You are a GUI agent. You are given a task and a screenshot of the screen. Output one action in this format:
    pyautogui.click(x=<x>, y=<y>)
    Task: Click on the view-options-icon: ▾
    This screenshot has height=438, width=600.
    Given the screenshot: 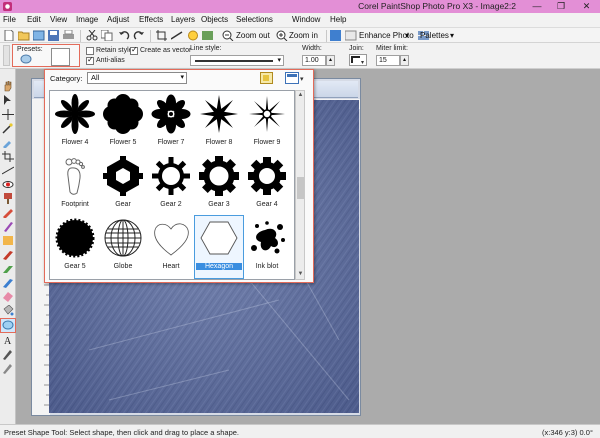 What is the action you would take?
    pyautogui.click(x=296, y=78)
    